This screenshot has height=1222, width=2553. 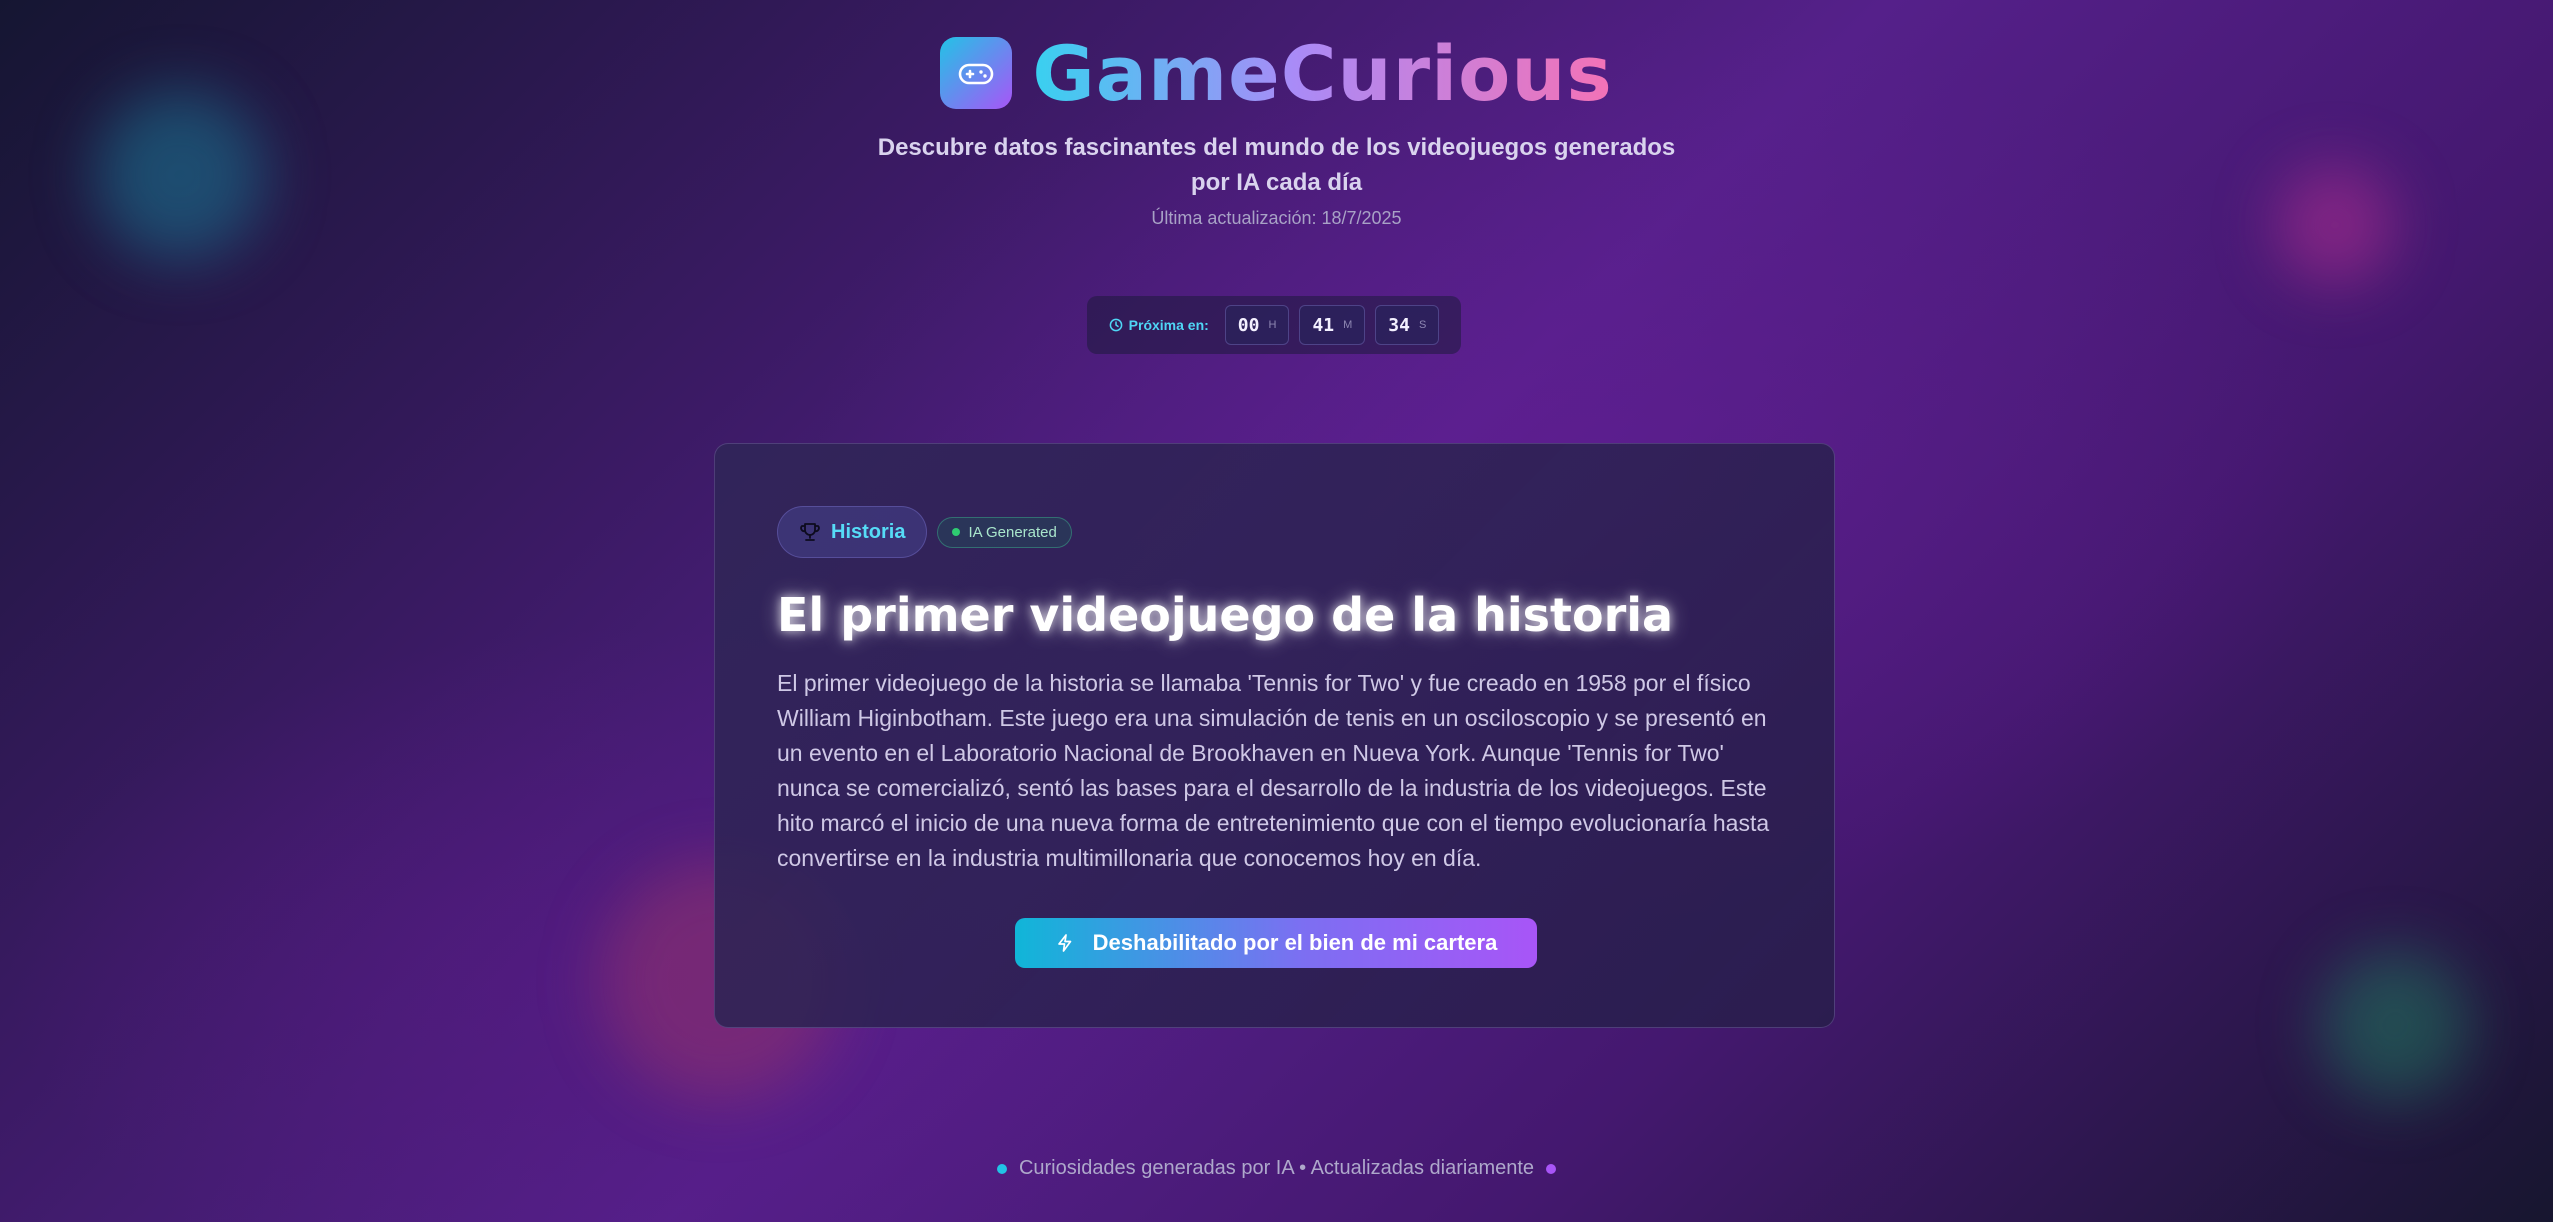 I want to click on brand-name: GameCurious, so click(x=1322, y=73).